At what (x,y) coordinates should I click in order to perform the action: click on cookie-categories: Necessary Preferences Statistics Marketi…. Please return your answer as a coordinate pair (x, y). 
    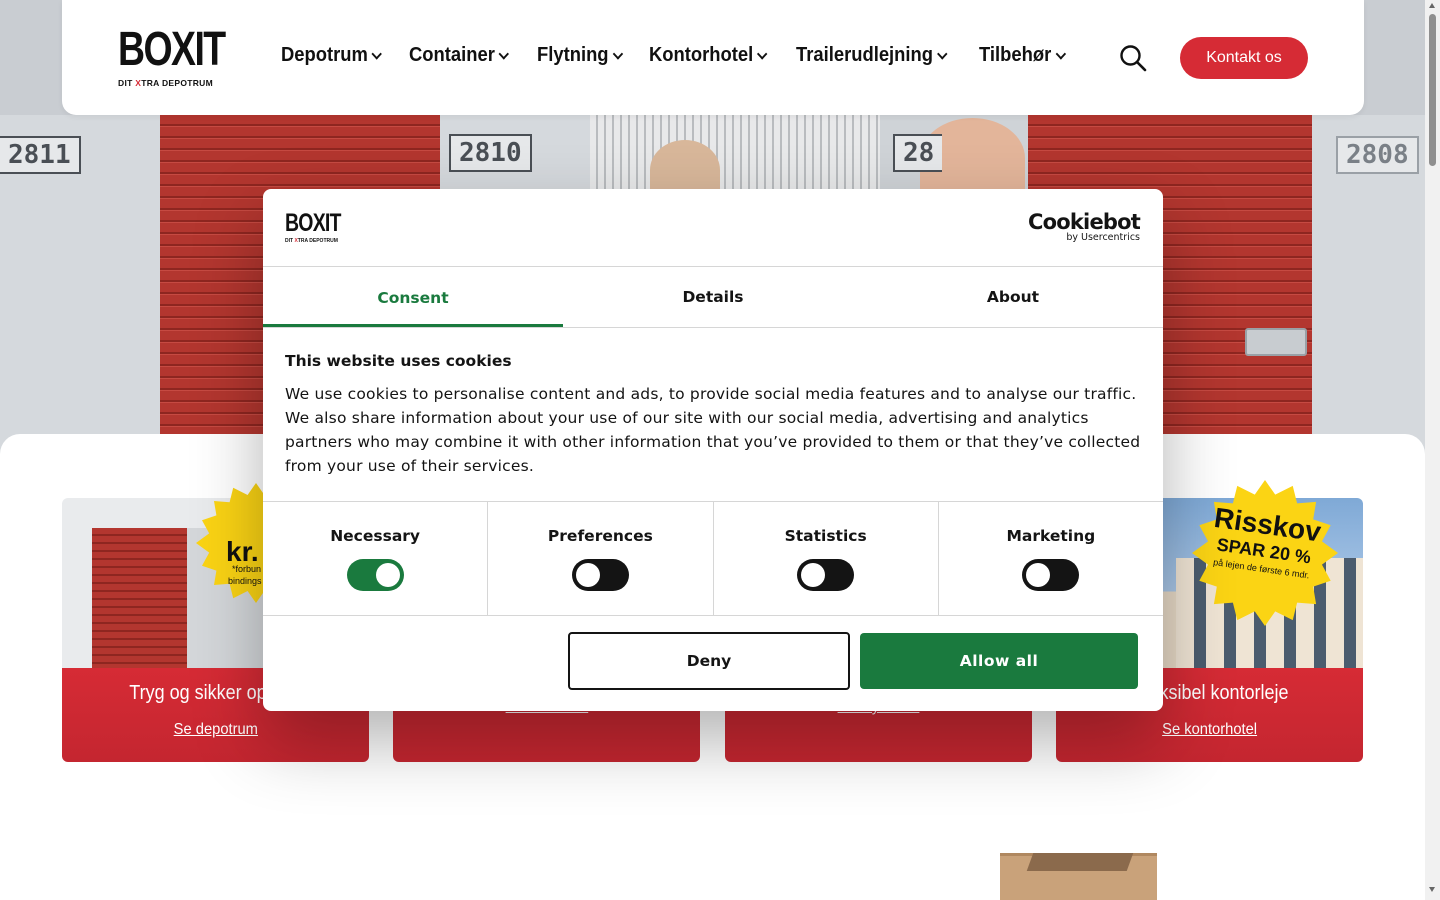
    Looking at the image, I should click on (713, 558).